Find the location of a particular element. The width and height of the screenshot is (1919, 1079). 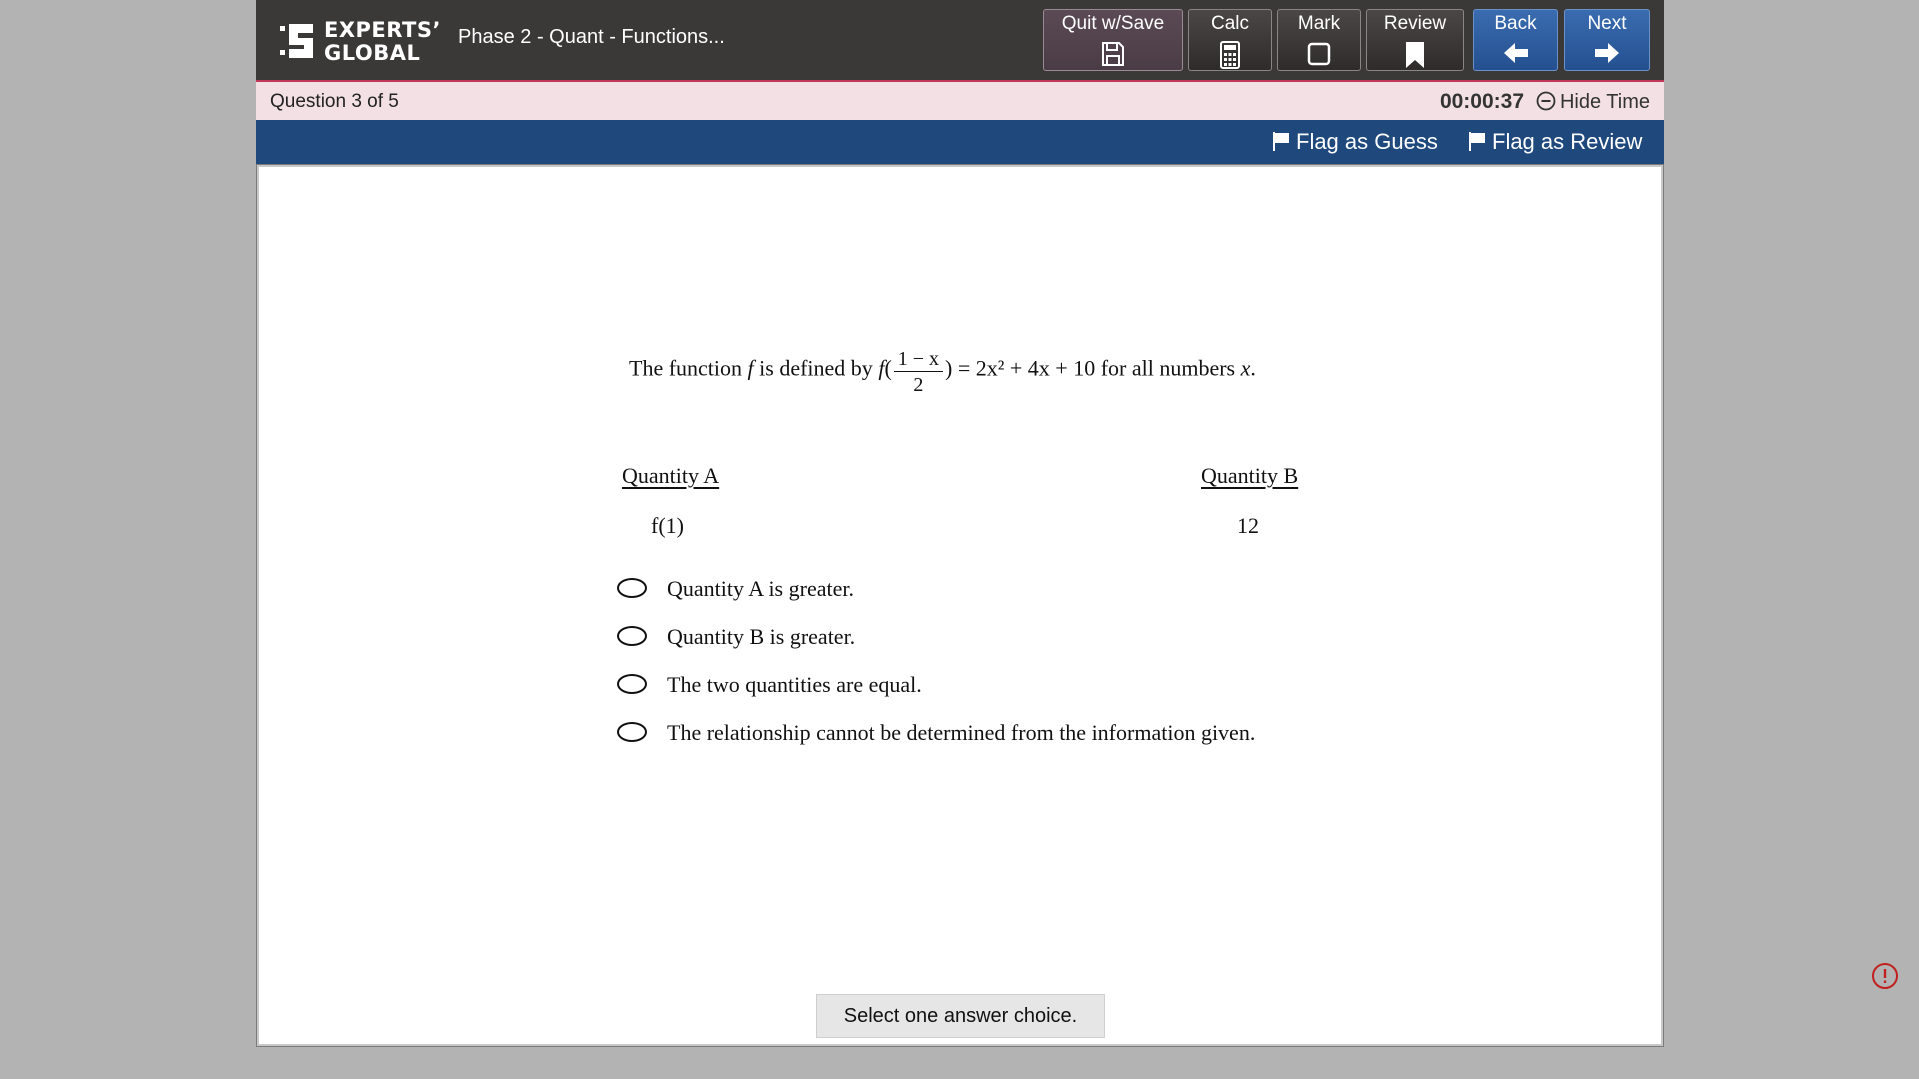

mark-label: Mark is located at coordinates (1319, 23).